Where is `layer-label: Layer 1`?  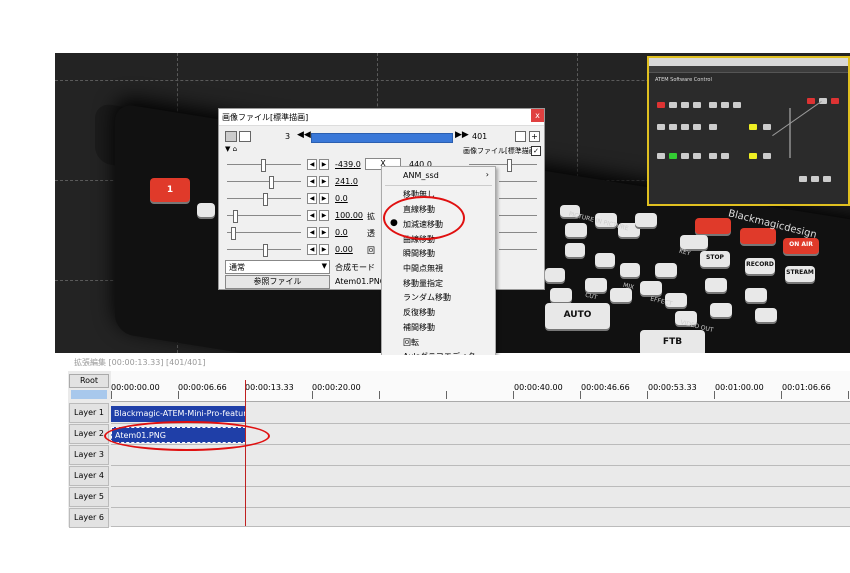 layer-label: Layer 1 is located at coordinates (89, 413).